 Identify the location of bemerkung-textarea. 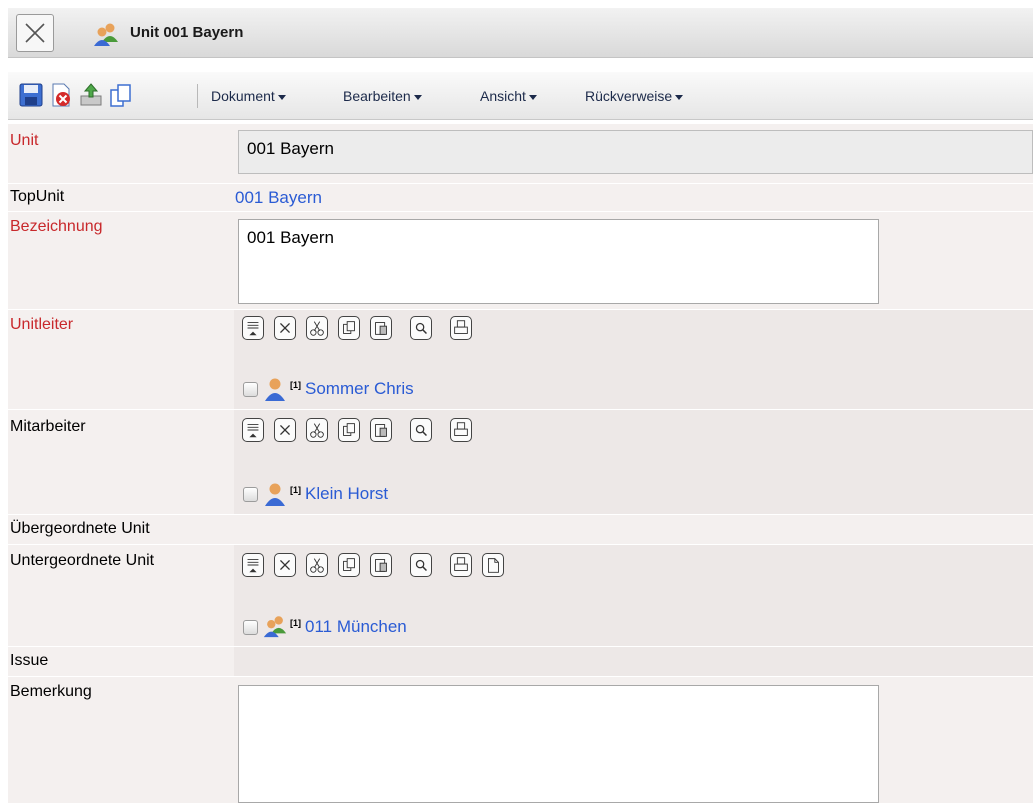
(558, 744).